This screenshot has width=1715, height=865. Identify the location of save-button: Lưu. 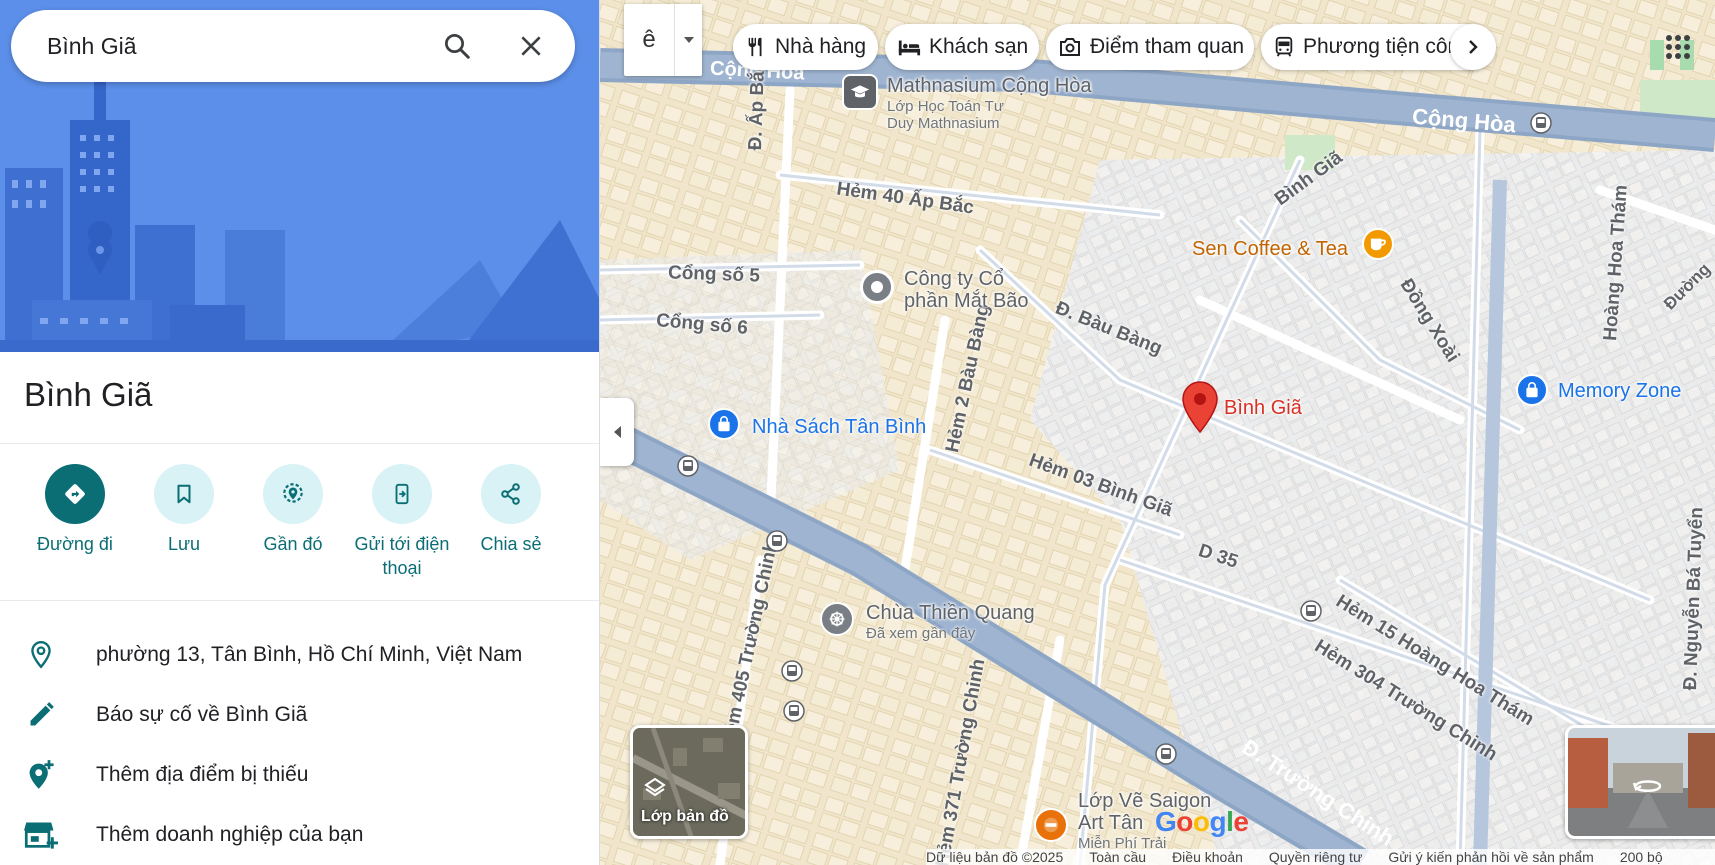
(184, 507).